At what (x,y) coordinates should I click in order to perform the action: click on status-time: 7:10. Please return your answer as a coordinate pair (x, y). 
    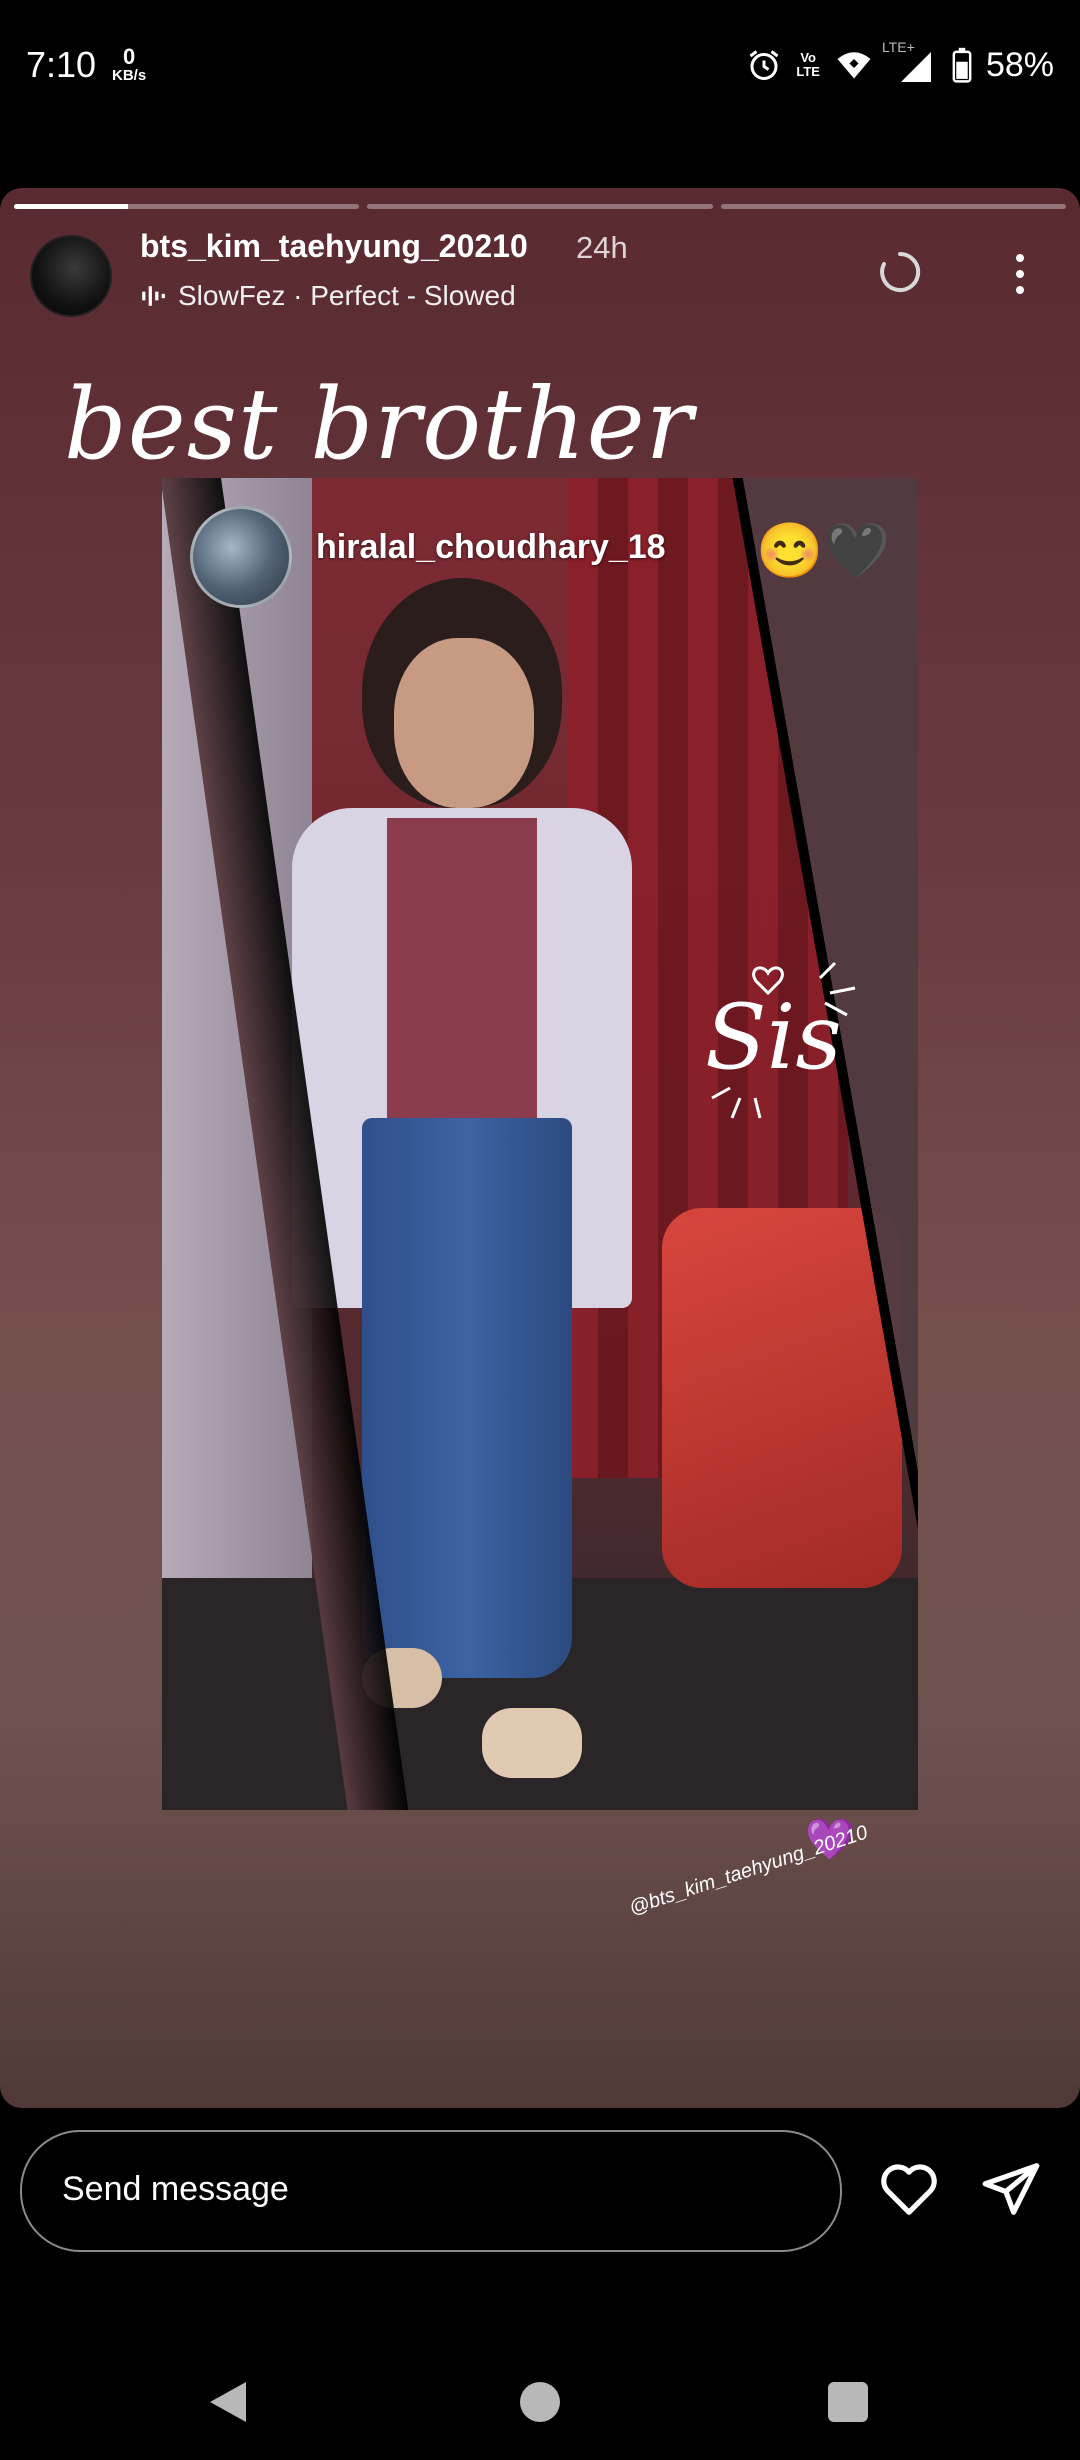
    Looking at the image, I should click on (61, 64).